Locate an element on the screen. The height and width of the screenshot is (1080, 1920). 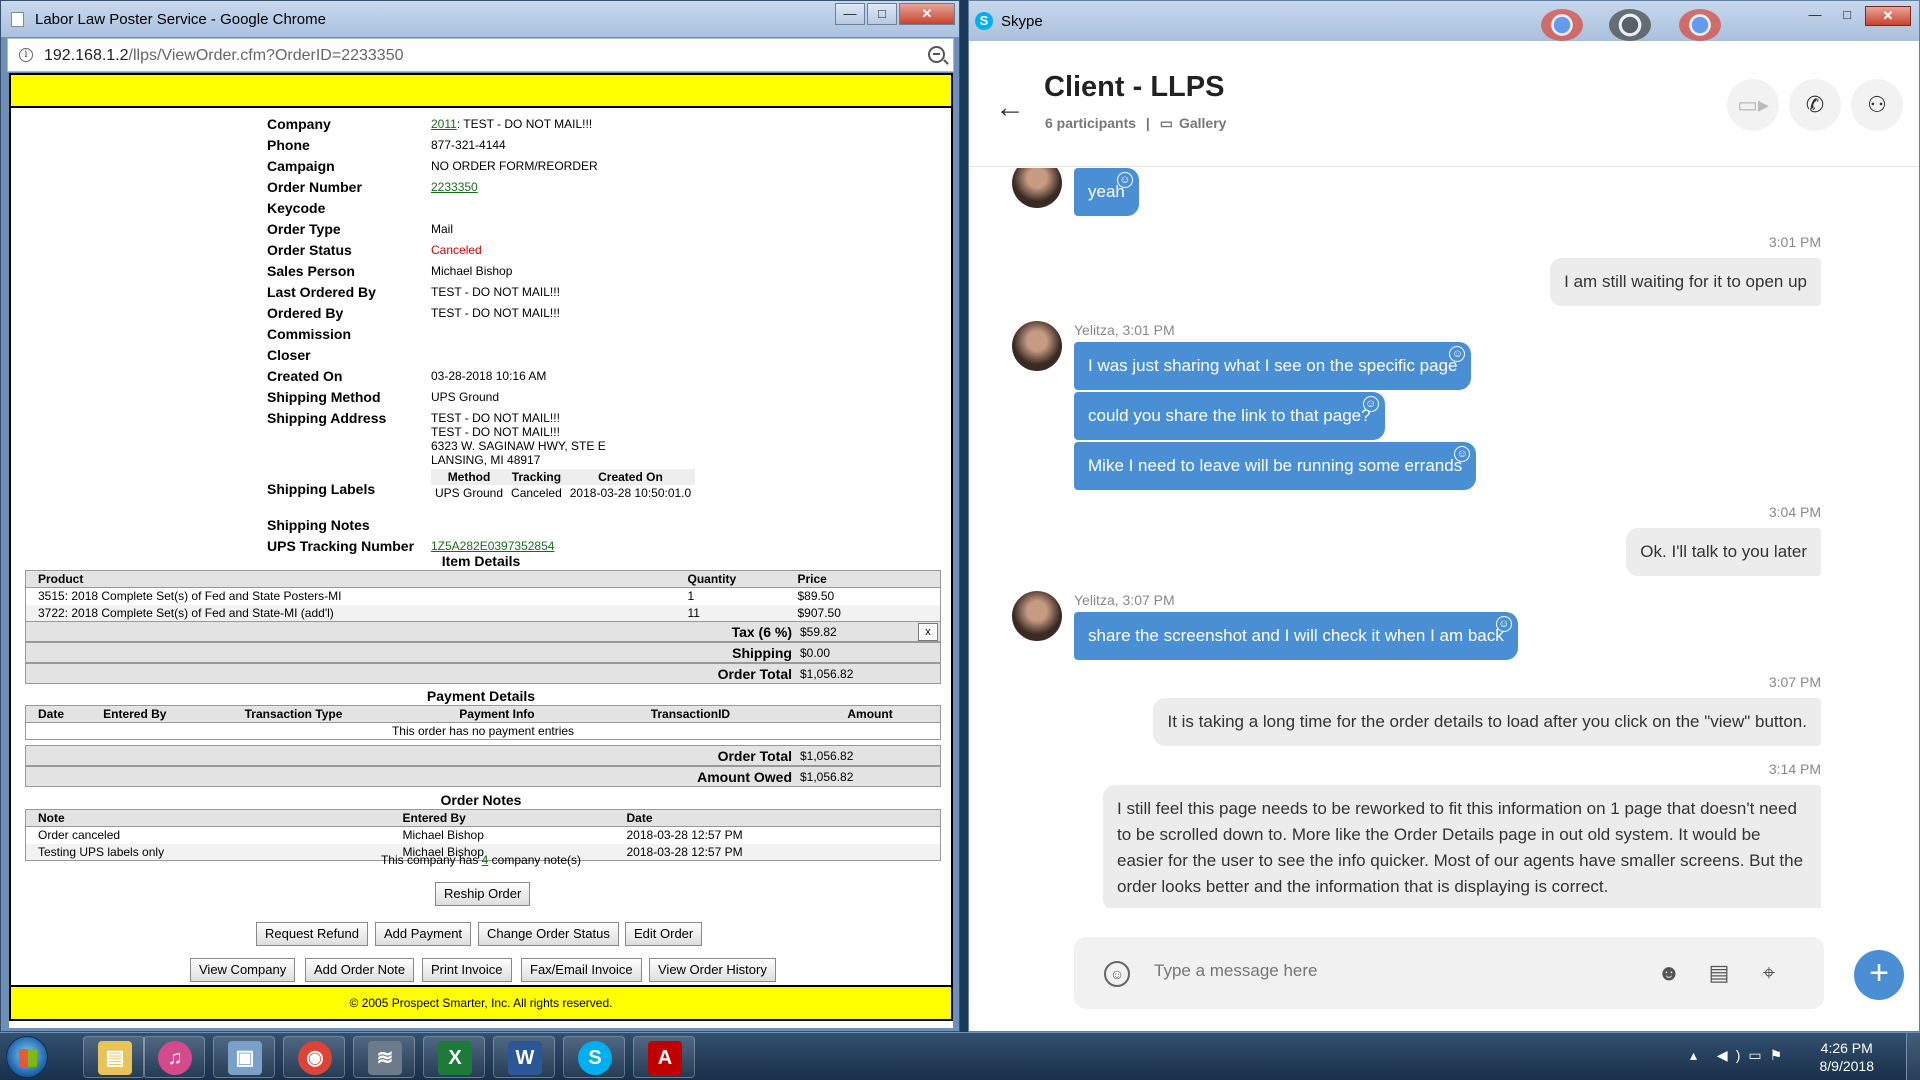
request-refund-button: Request Refund is located at coordinates (312, 934).